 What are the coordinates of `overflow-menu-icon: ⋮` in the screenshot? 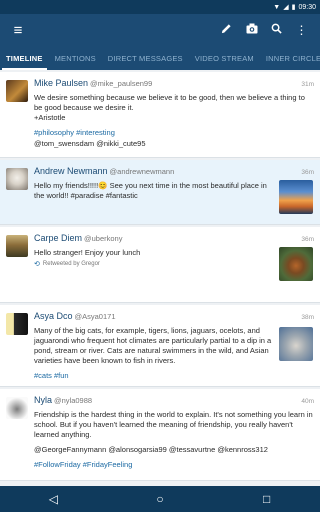 It's located at (301, 30).